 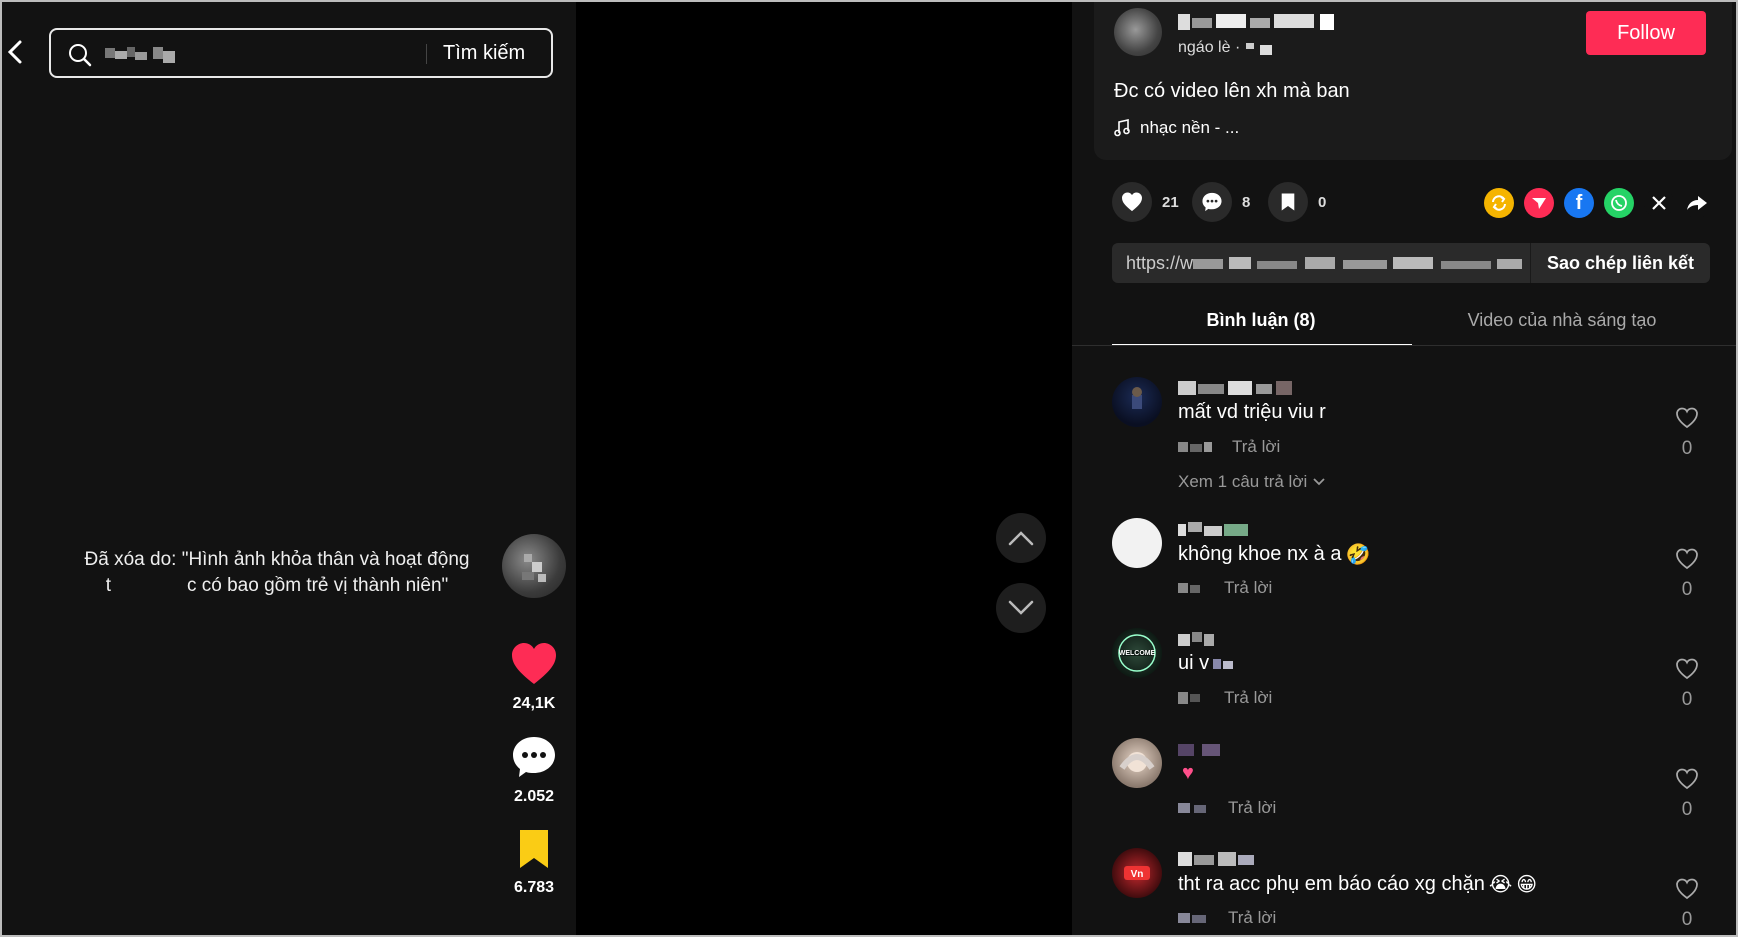 I want to click on like-action: 24,1K, so click(x=534, y=677).